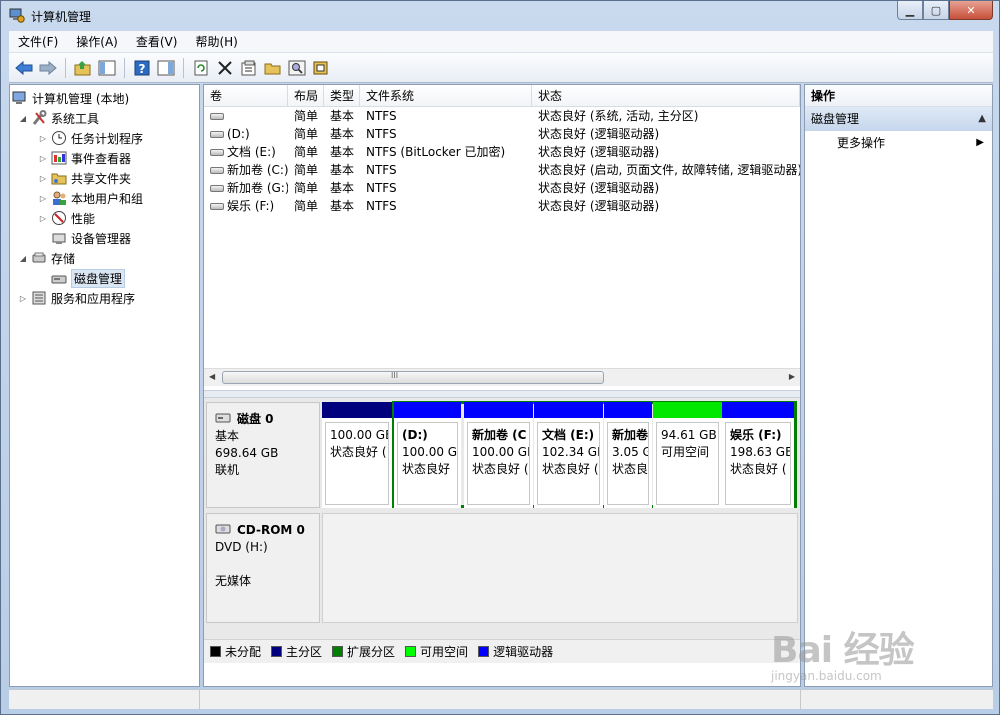 This screenshot has width=1000, height=715. What do you see at coordinates (104, 218) in the screenshot?
I see `tree-item-performance: ▷ 性能` at bounding box center [104, 218].